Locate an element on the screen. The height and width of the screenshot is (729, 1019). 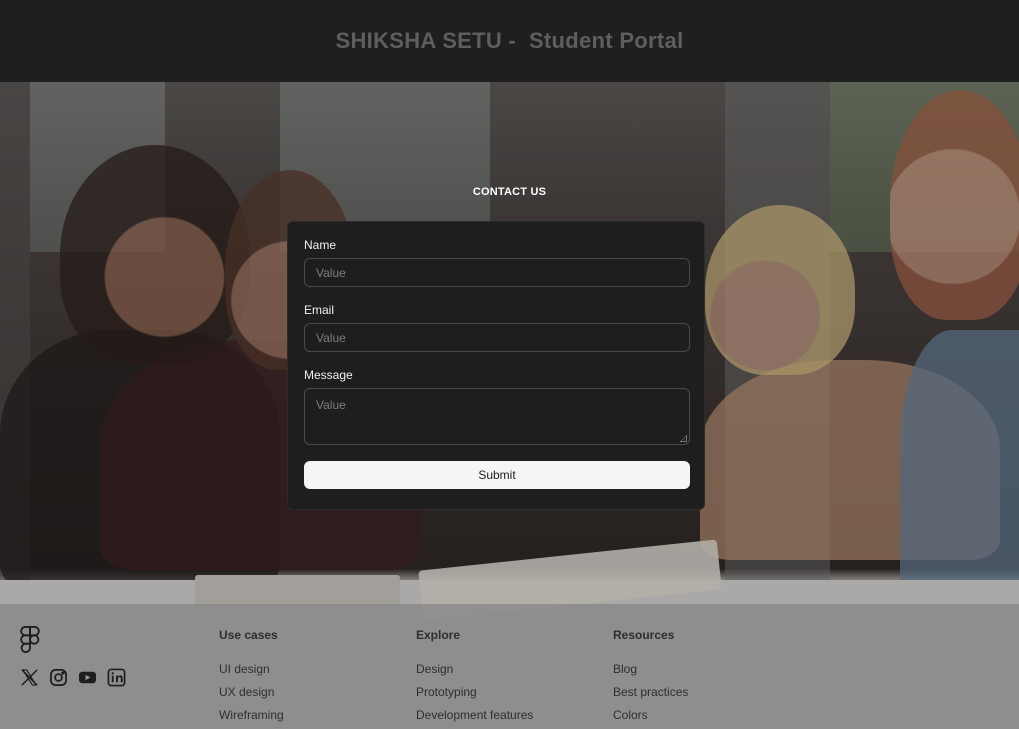
email-input: Value is located at coordinates (497, 337).